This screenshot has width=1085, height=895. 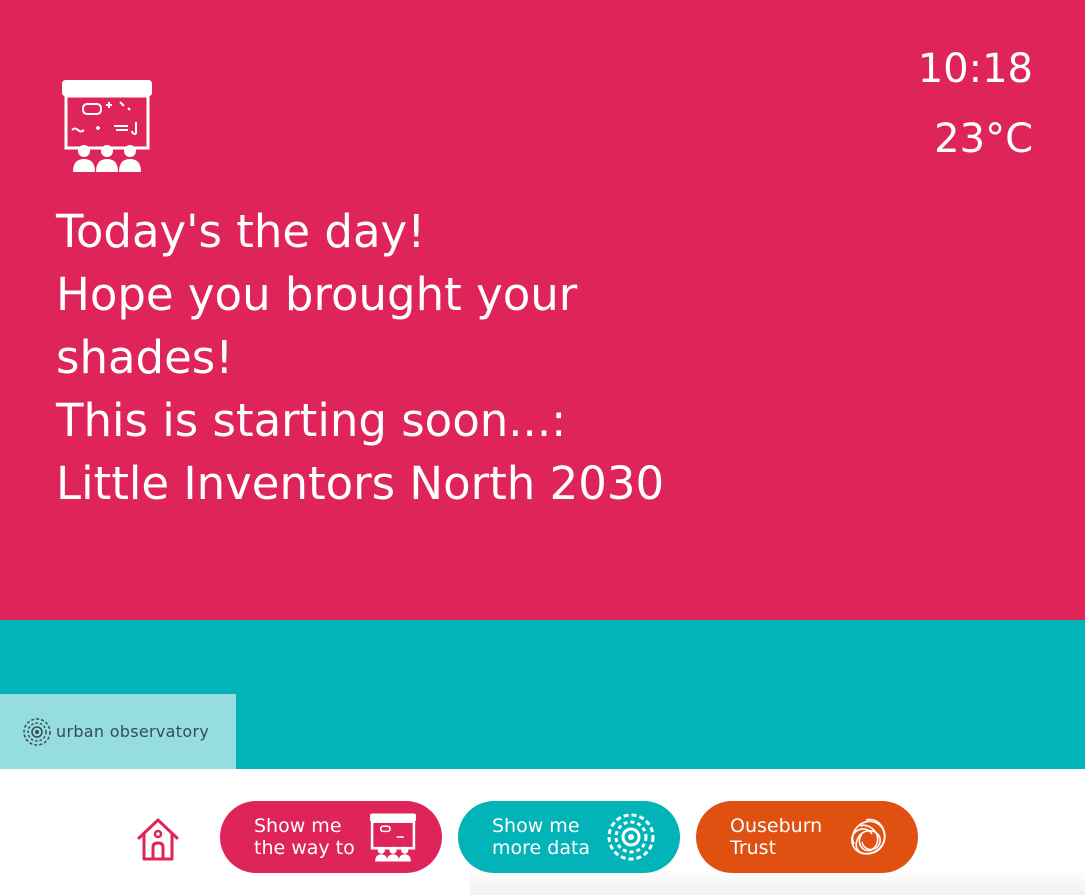 I want to click on urban-observatory-label: urban observatory, so click(x=133, y=731).